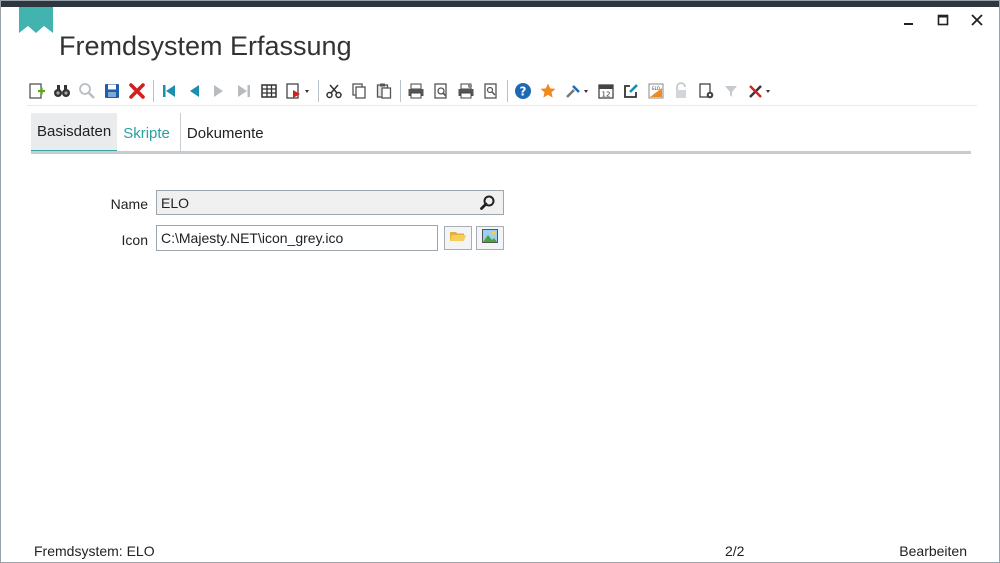 The width and height of the screenshot is (1000, 563). What do you see at coordinates (330, 202) in the screenshot?
I see `name-field: ELO` at bounding box center [330, 202].